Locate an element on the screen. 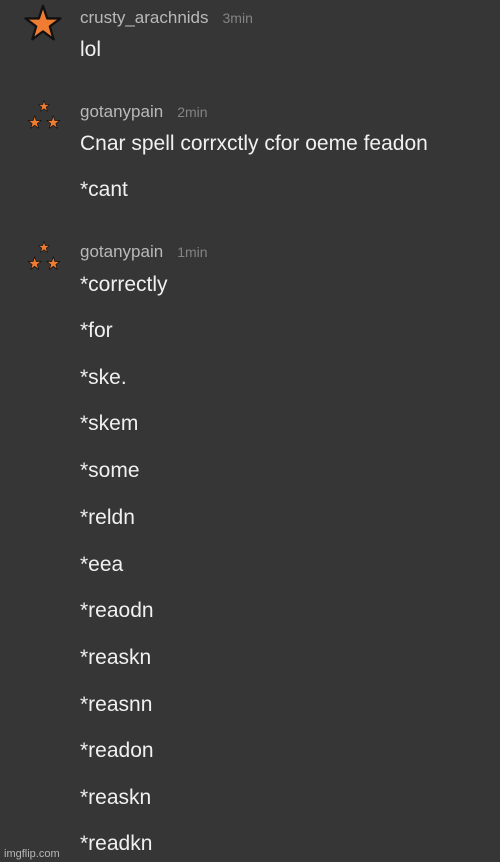  message-text: lol is located at coordinates (91, 49).